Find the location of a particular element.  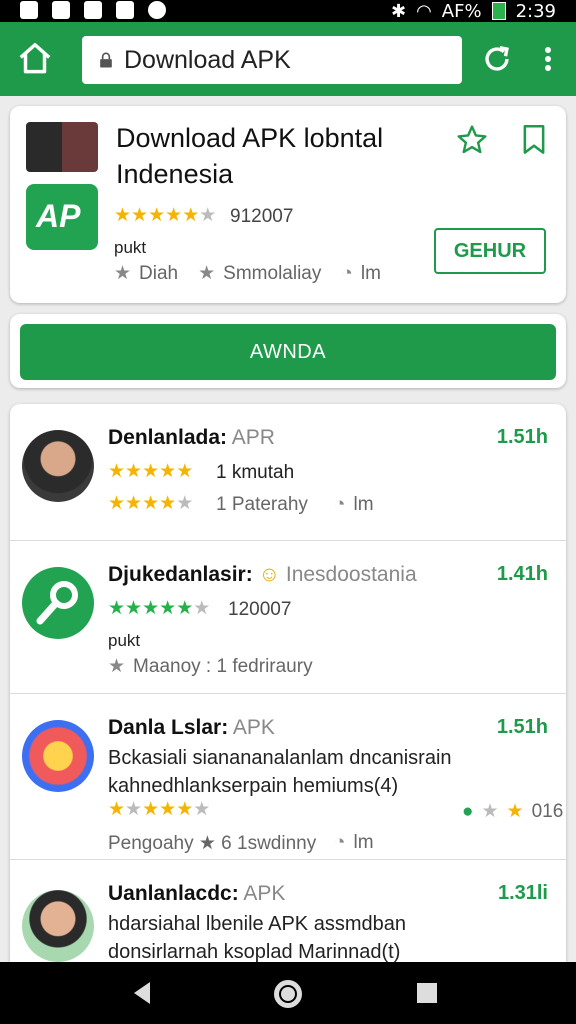

description-line2: kahnedhlankserpain hemiums(4) is located at coordinates (253, 786).